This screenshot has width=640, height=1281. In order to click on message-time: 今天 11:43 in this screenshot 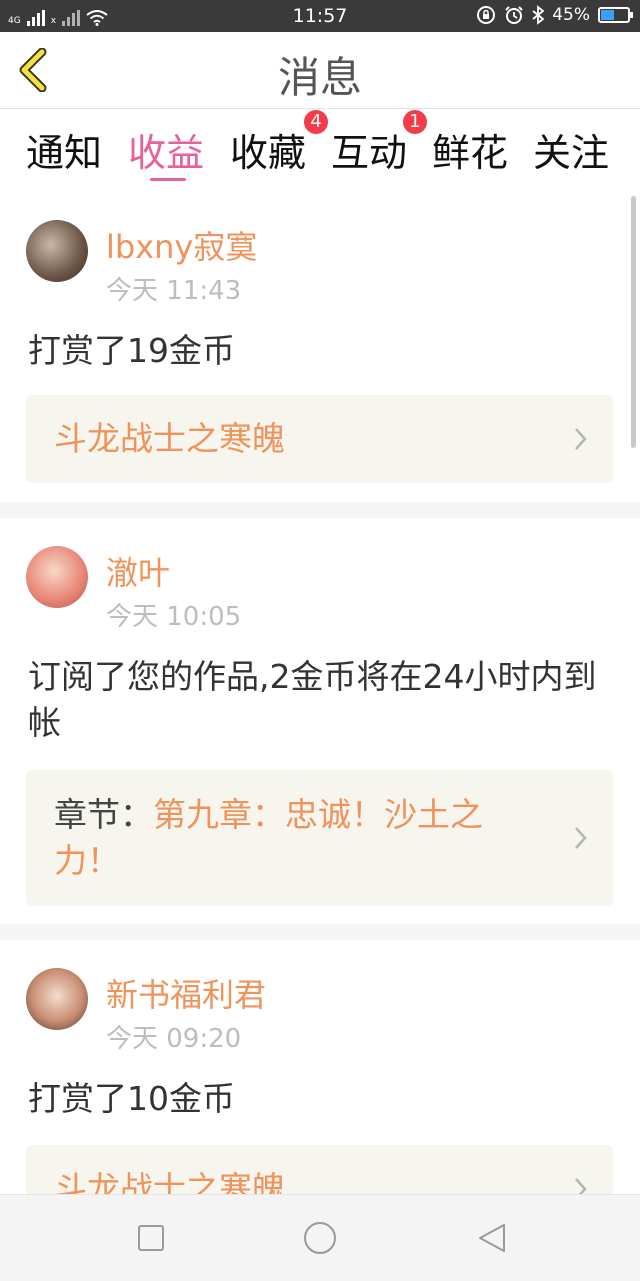, I will do `click(174, 291)`.